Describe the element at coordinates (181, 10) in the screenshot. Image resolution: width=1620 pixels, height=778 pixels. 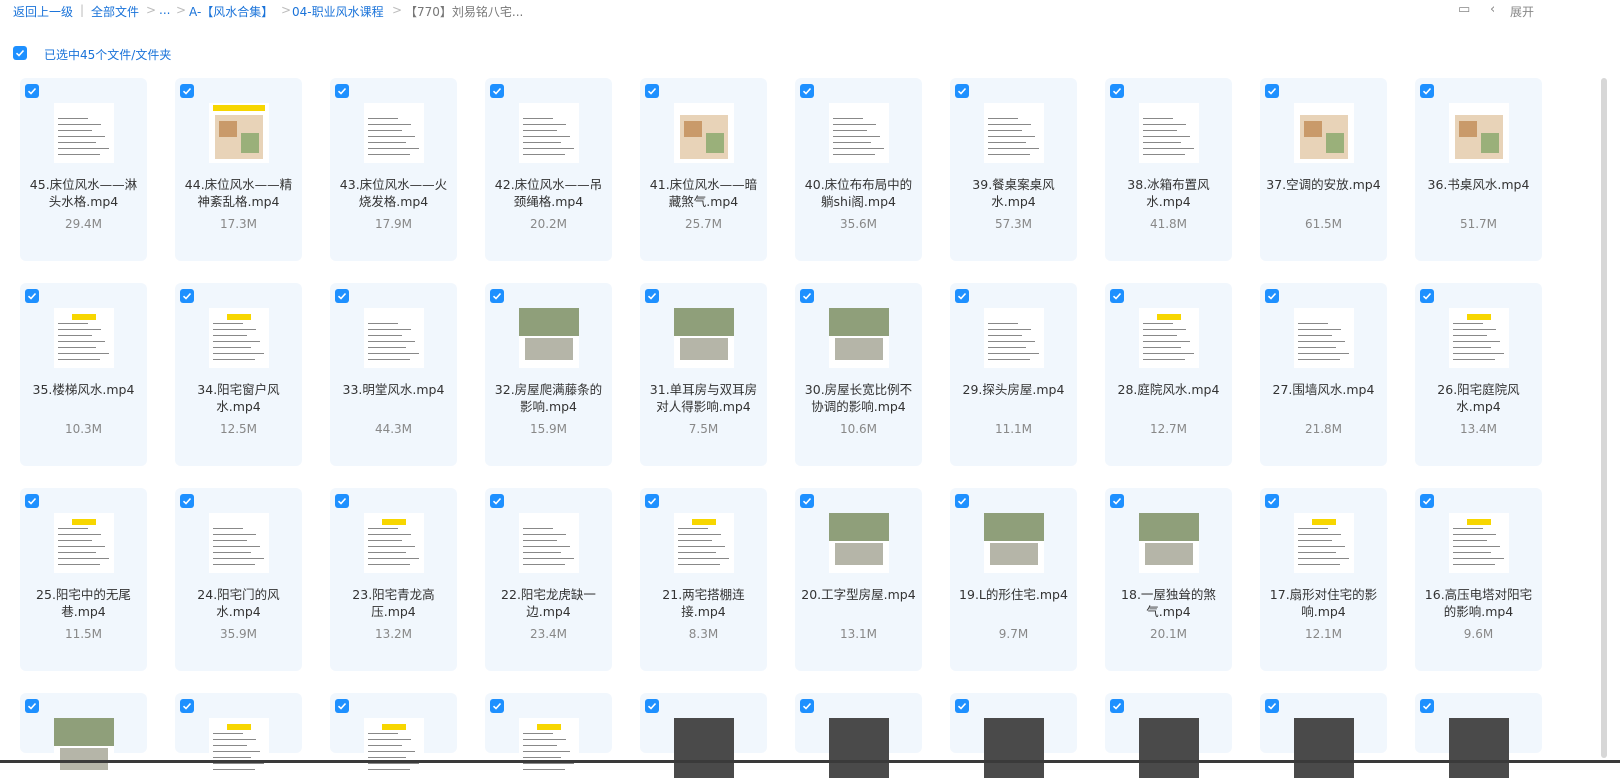
I see `chevron-right-icon: >` at that location.